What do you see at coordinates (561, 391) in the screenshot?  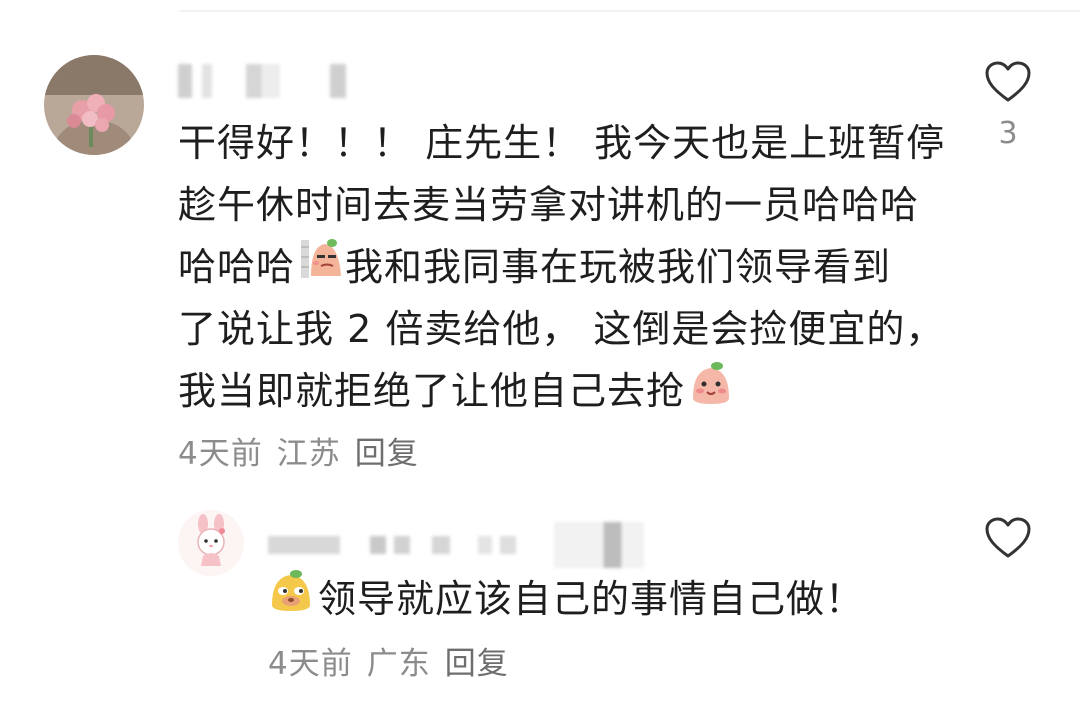 I see `comment-line: 我当即就拒绝了让他自己去抢` at bounding box center [561, 391].